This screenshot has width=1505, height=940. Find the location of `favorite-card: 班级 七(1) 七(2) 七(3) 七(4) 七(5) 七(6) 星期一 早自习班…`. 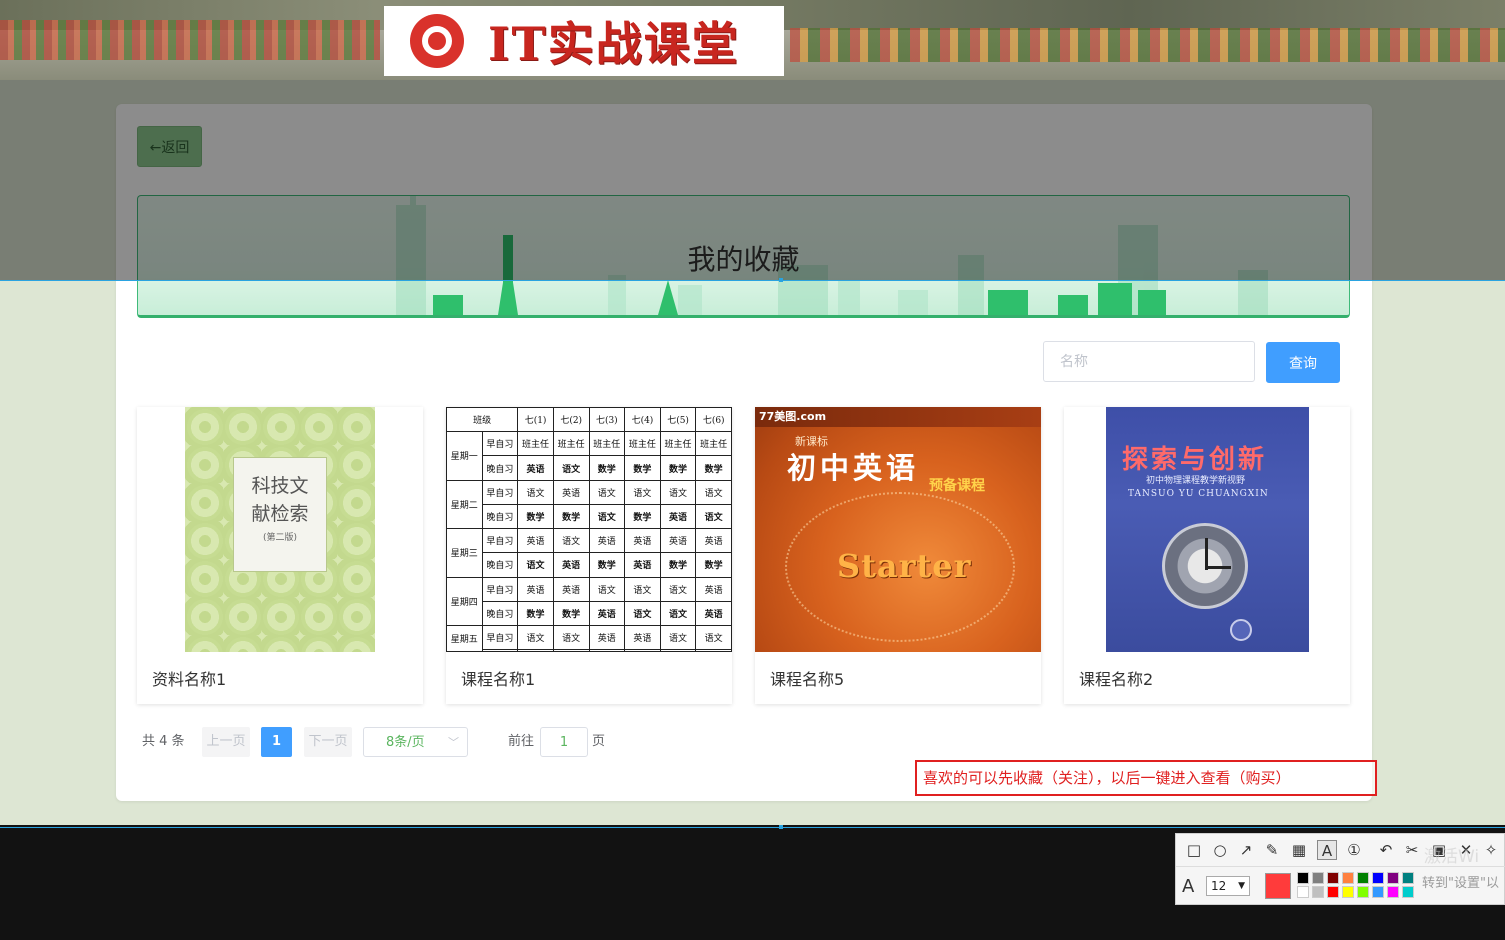

favorite-card: 班级 七(1) 七(2) 七(3) 七(4) 七(5) 七(6) 星期一 早自习班… is located at coordinates (589, 555).